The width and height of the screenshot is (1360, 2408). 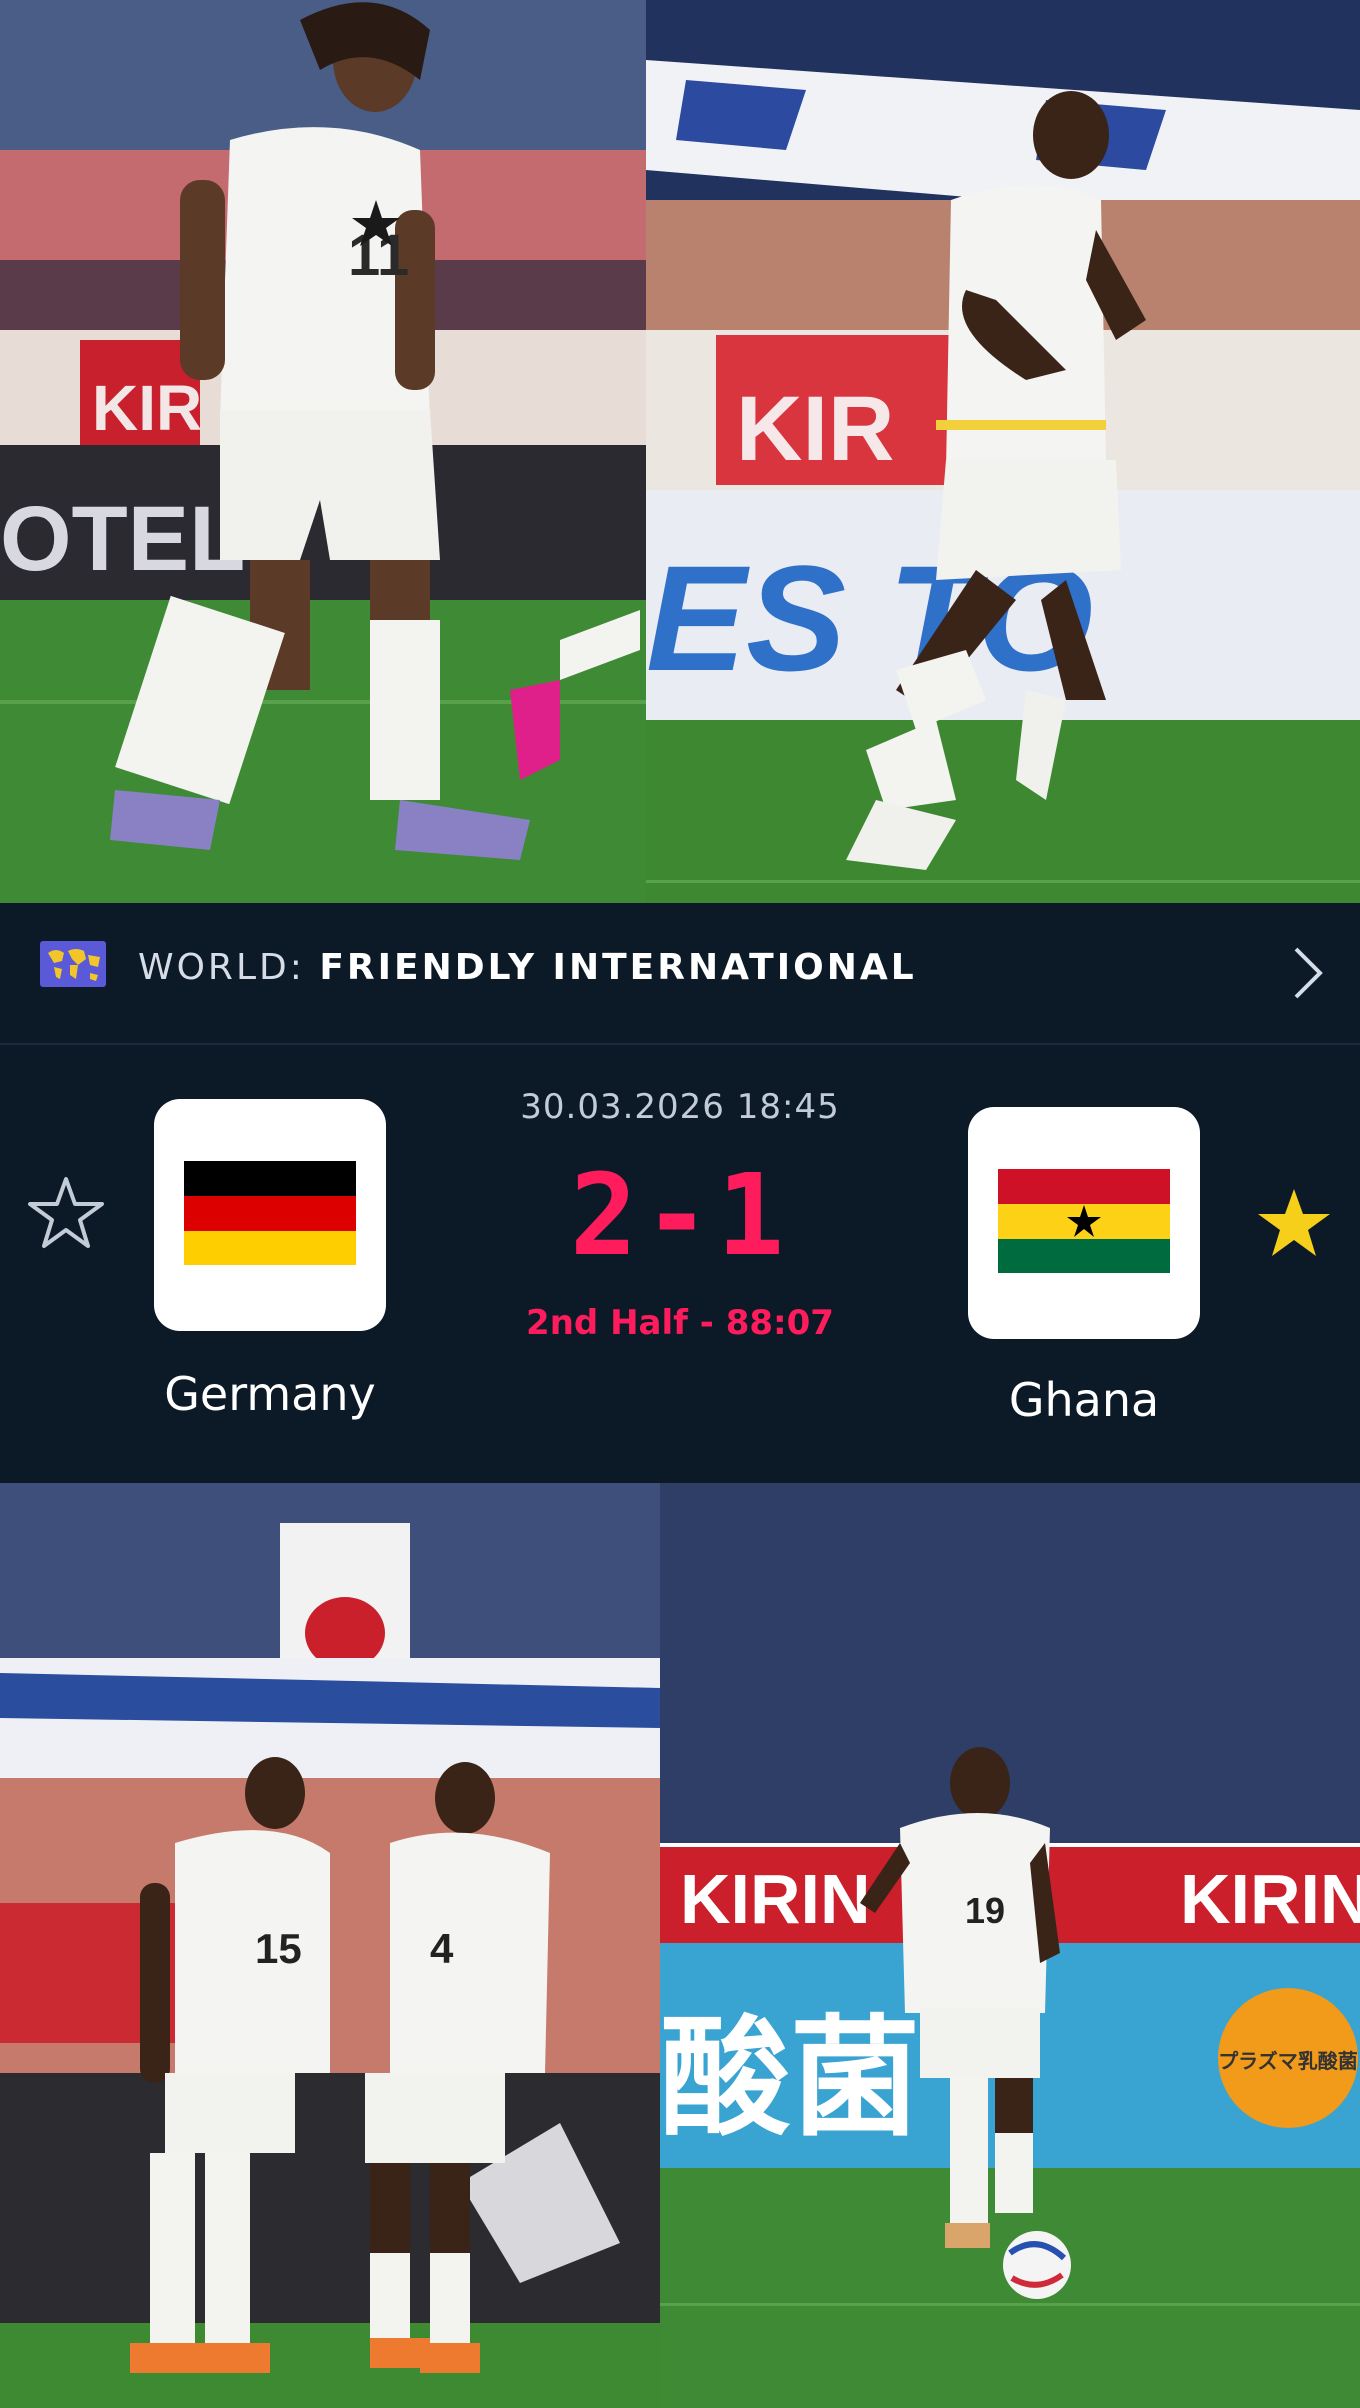 What do you see at coordinates (680, 1216) in the screenshot?
I see `match-score: 2-1` at bounding box center [680, 1216].